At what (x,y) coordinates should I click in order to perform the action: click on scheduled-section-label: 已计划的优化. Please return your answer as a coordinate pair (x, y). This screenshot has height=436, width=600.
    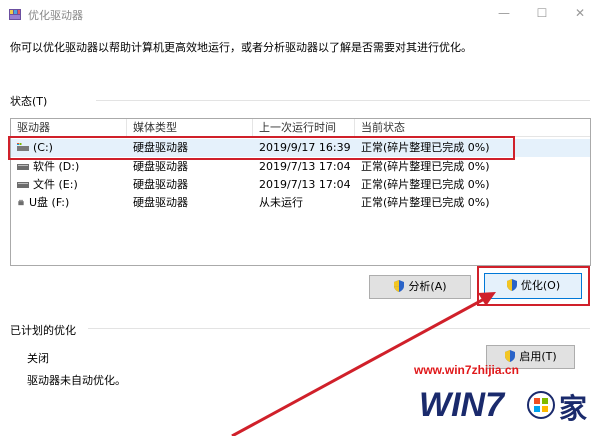
    Looking at the image, I should click on (43, 330).